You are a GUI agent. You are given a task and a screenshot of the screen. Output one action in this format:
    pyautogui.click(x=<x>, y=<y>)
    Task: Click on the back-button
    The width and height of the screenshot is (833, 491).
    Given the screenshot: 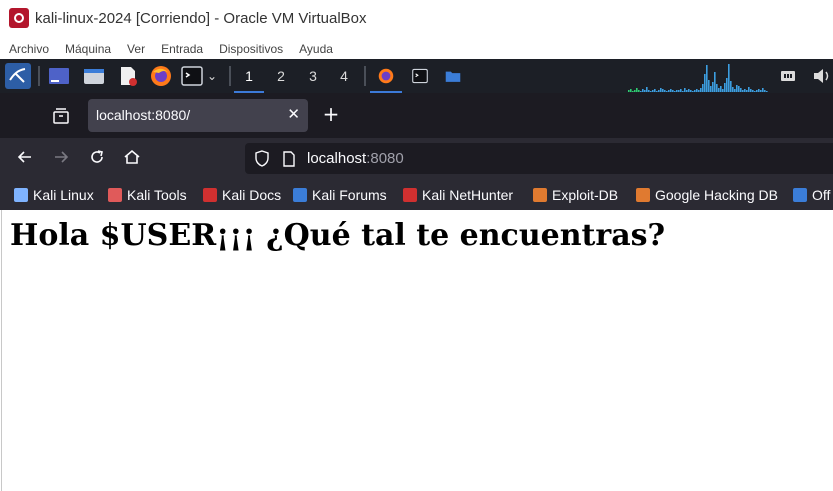 What is the action you would take?
    pyautogui.click(x=25, y=159)
    